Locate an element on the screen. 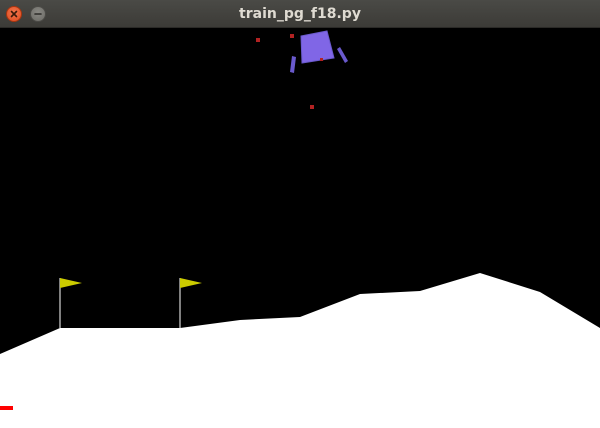 This screenshot has height=428, width=600. window-title: train_pg_f18.py is located at coordinates (300, 14).